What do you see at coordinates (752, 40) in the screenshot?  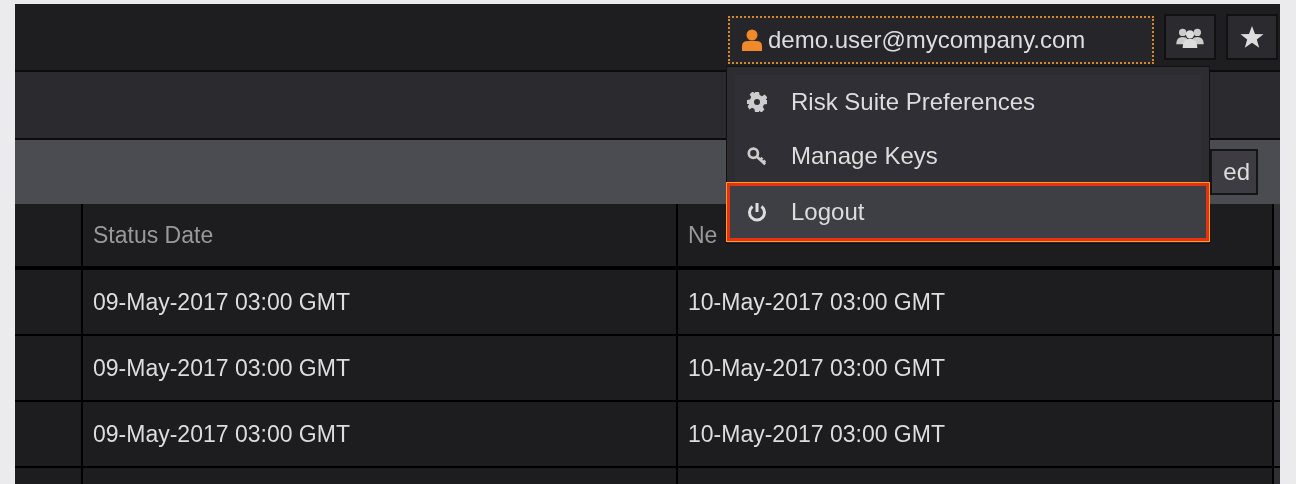 I see `person-icon` at bounding box center [752, 40].